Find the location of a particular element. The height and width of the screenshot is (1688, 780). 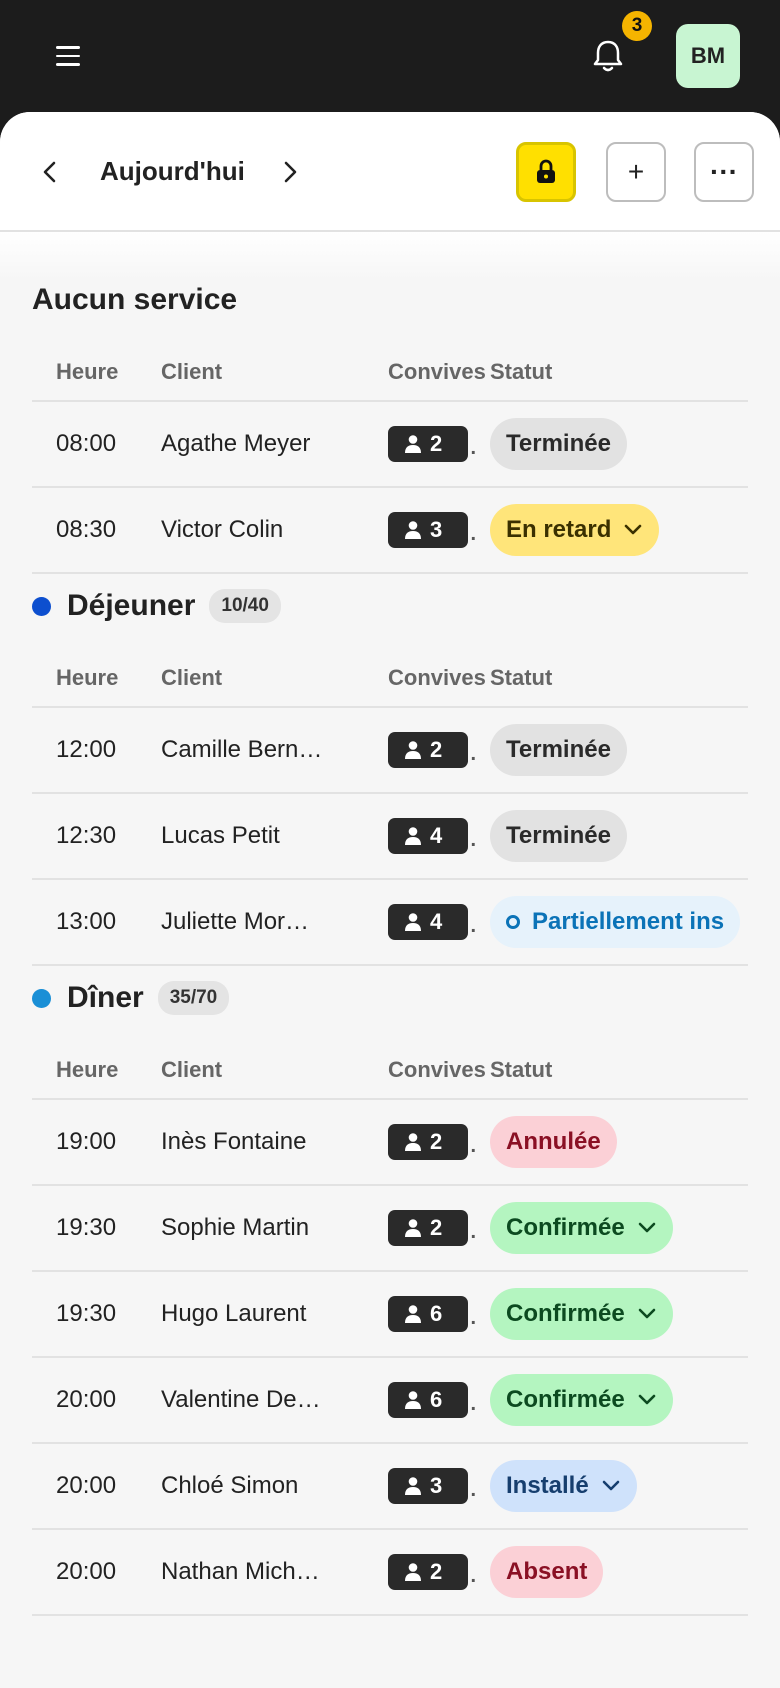

lock-button is located at coordinates (546, 172).